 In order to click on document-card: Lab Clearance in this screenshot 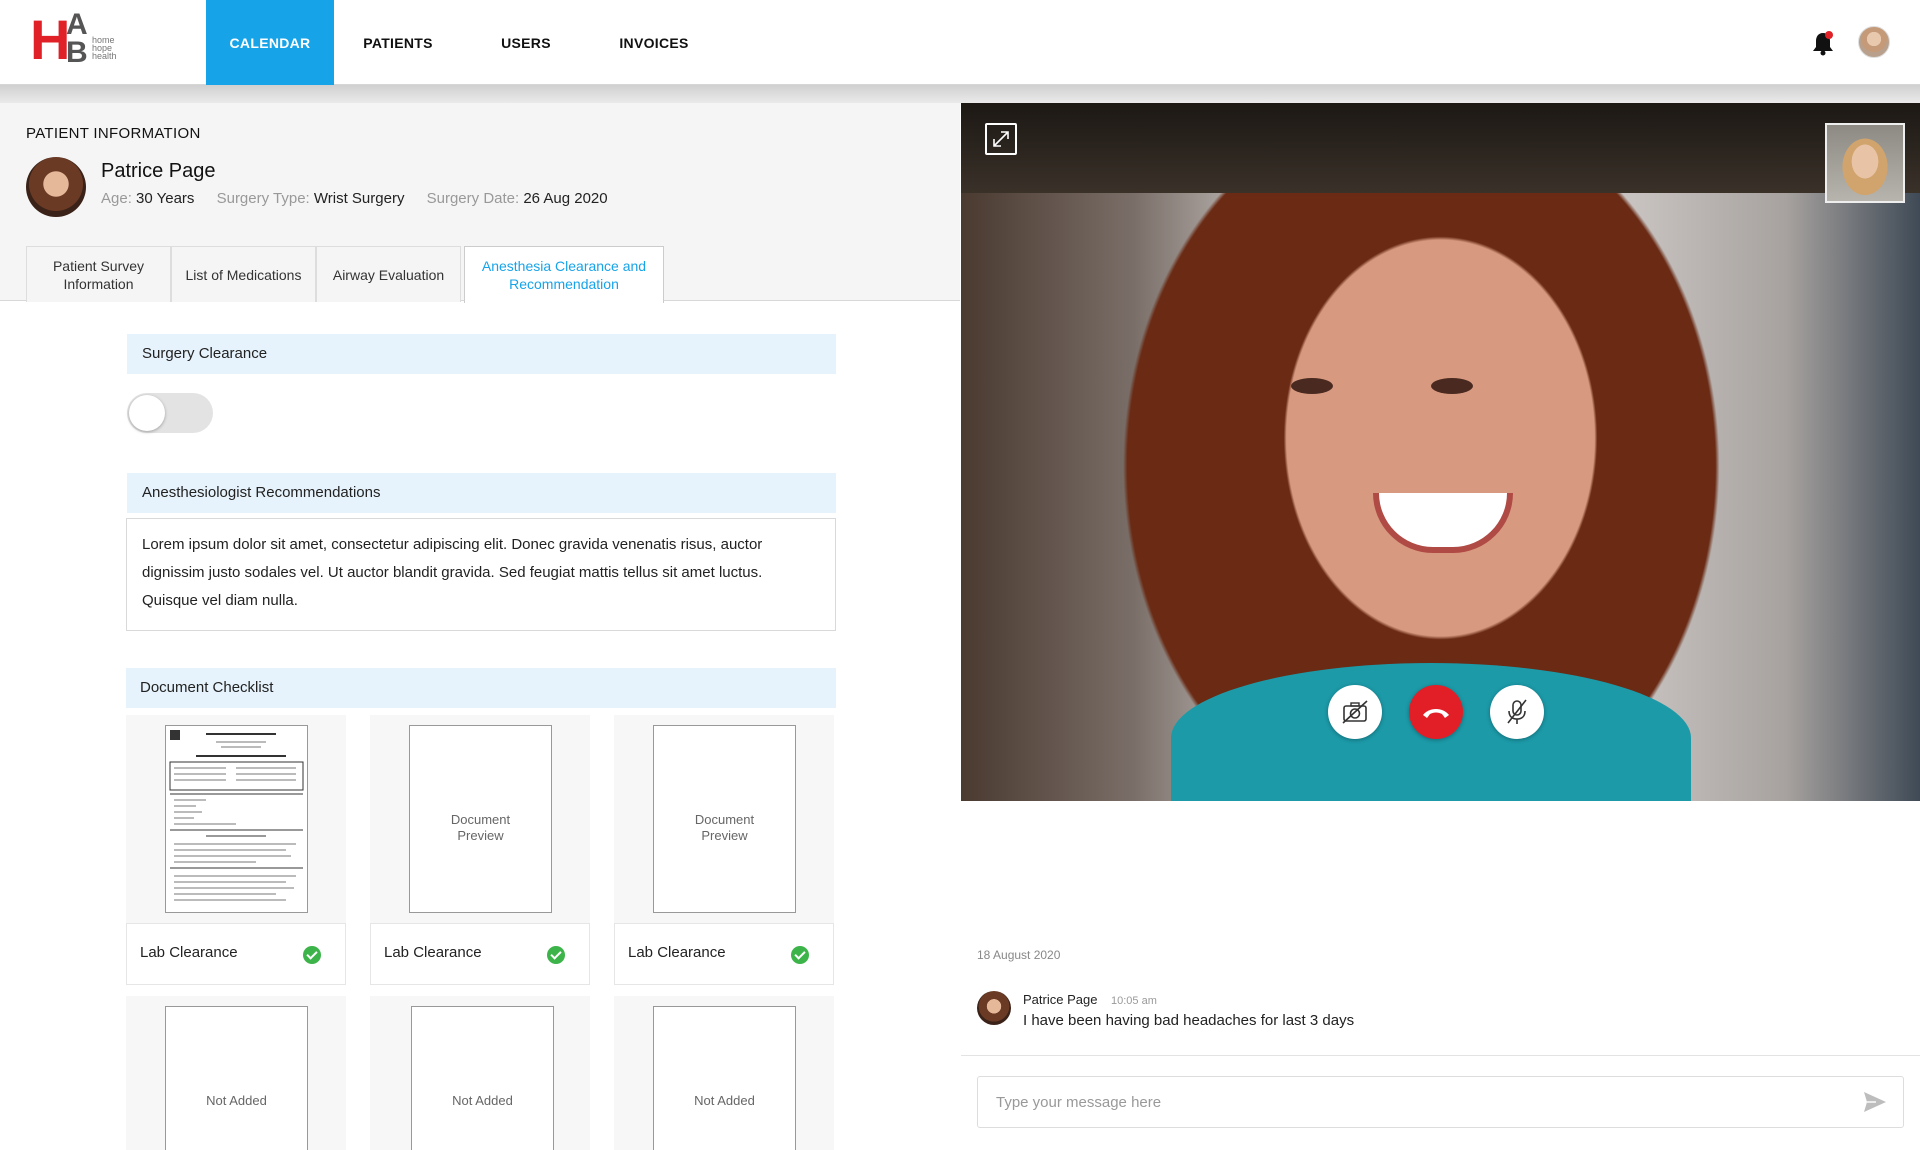, I will do `click(236, 850)`.